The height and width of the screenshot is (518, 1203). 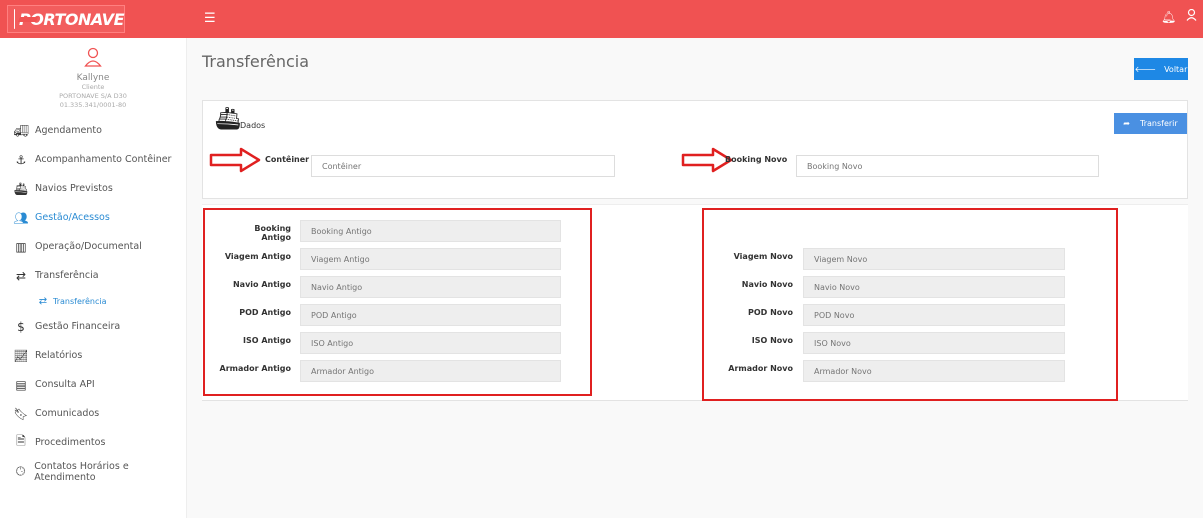 What do you see at coordinates (66, 19) in the screenshot?
I see `portonave-logo: PORTONAVE` at bounding box center [66, 19].